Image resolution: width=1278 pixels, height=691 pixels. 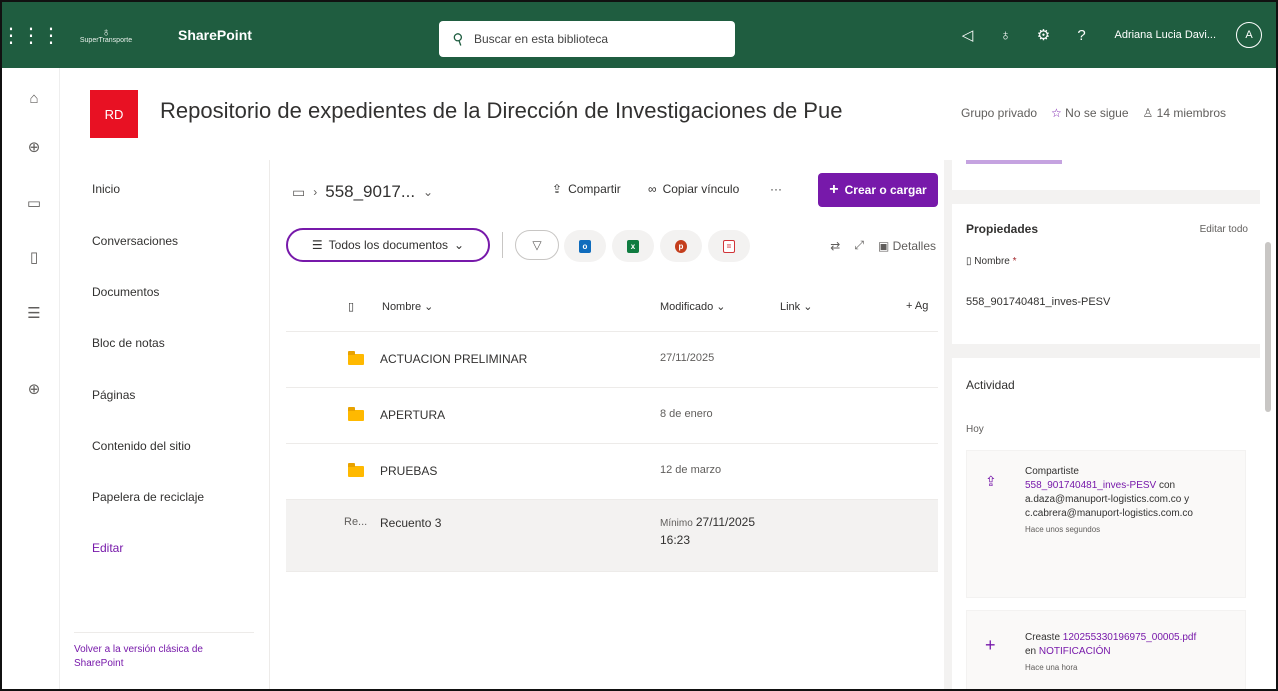 I want to click on sort-swap-icon: ⇄, so click(x=835, y=246).